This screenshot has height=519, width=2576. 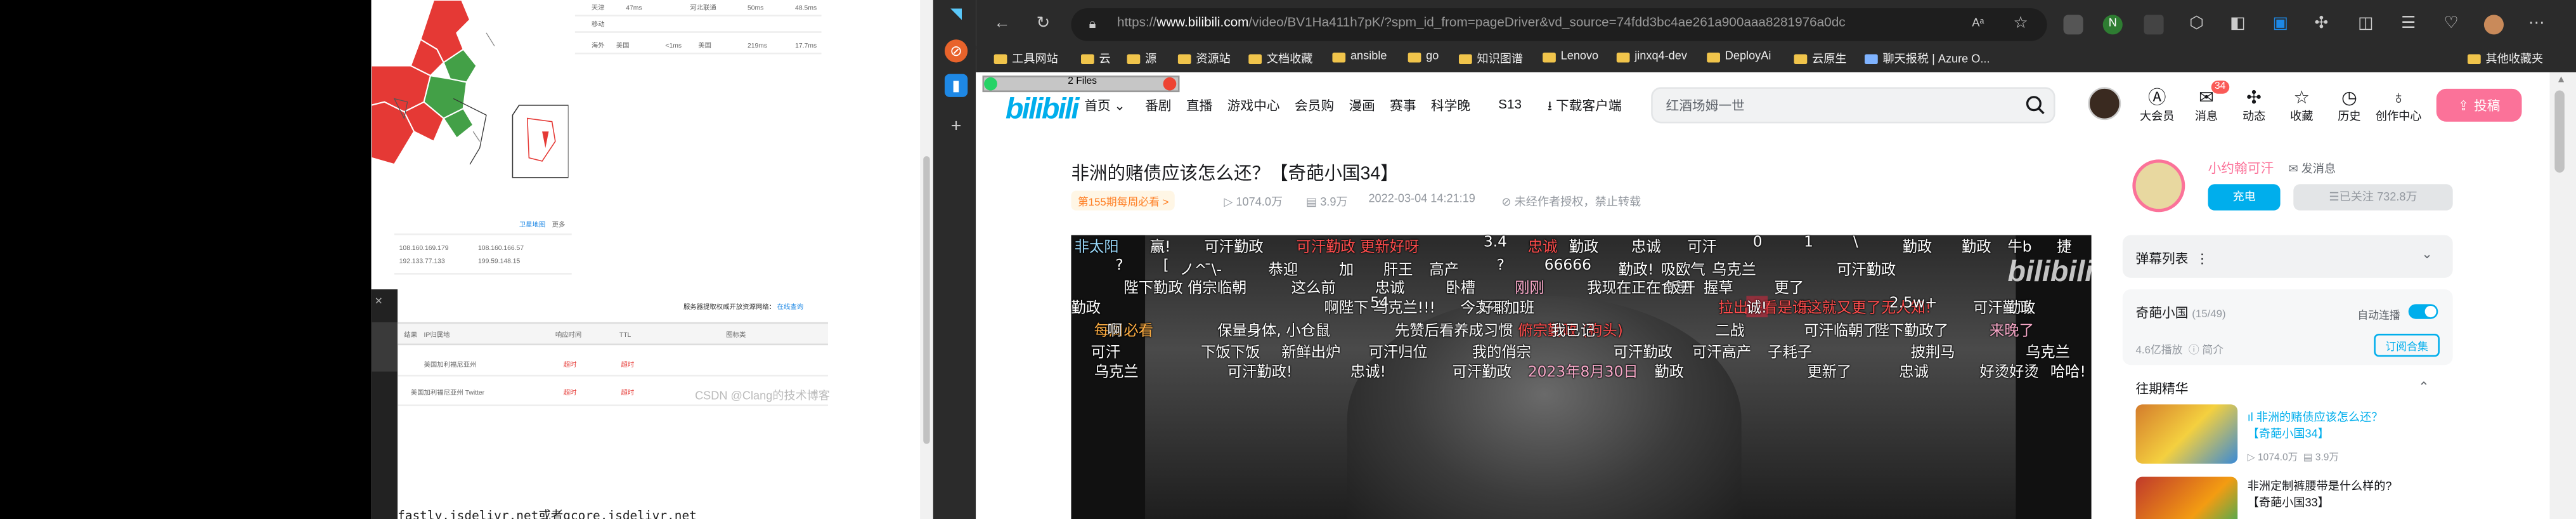 What do you see at coordinates (2366, 24) in the screenshot?
I see `split-screen-icon: ◫` at bounding box center [2366, 24].